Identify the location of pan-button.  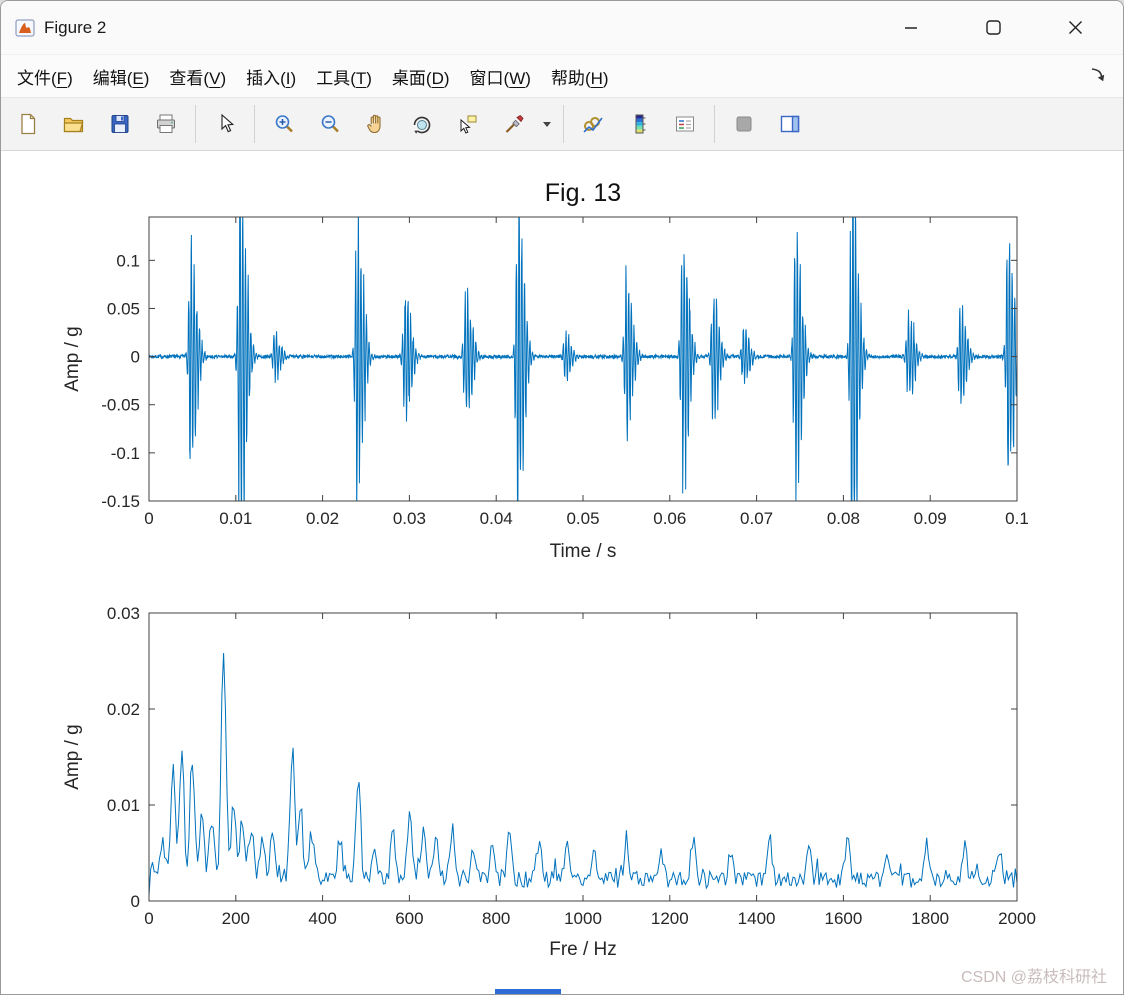
(376, 124).